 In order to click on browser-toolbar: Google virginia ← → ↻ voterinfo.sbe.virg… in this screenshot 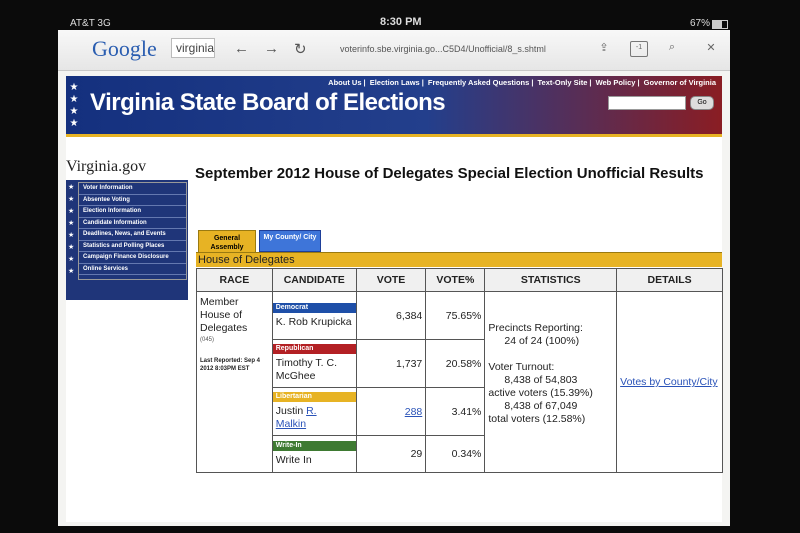, I will do `click(394, 50)`.